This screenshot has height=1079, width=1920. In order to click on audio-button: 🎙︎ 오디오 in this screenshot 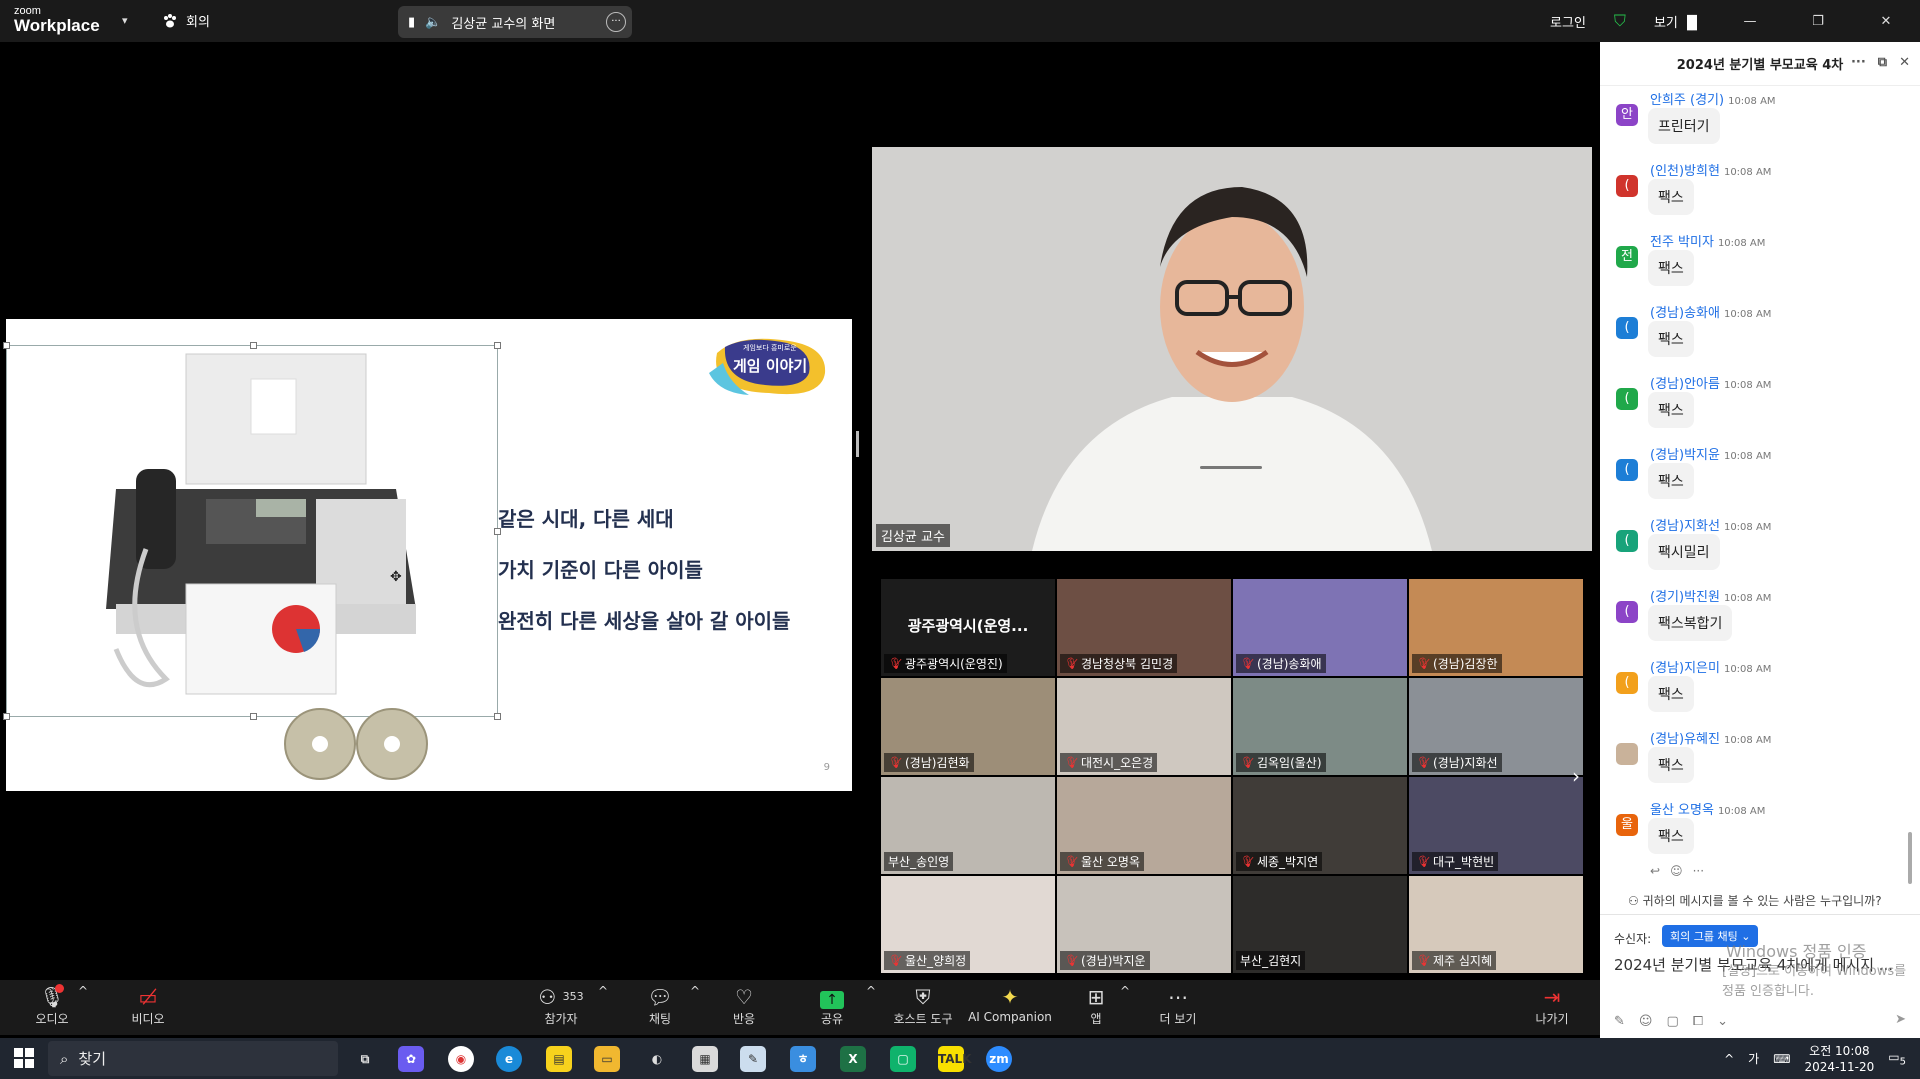, I will do `click(52, 1005)`.